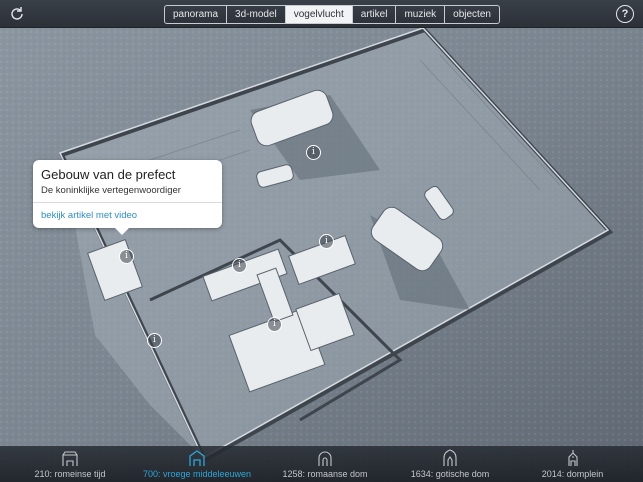 This screenshot has height=482, width=643. Describe the element at coordinates (111, 190) in the screenshot. I see `popup-subtitle: De koninklijke vertegenwoordiger` at that location.